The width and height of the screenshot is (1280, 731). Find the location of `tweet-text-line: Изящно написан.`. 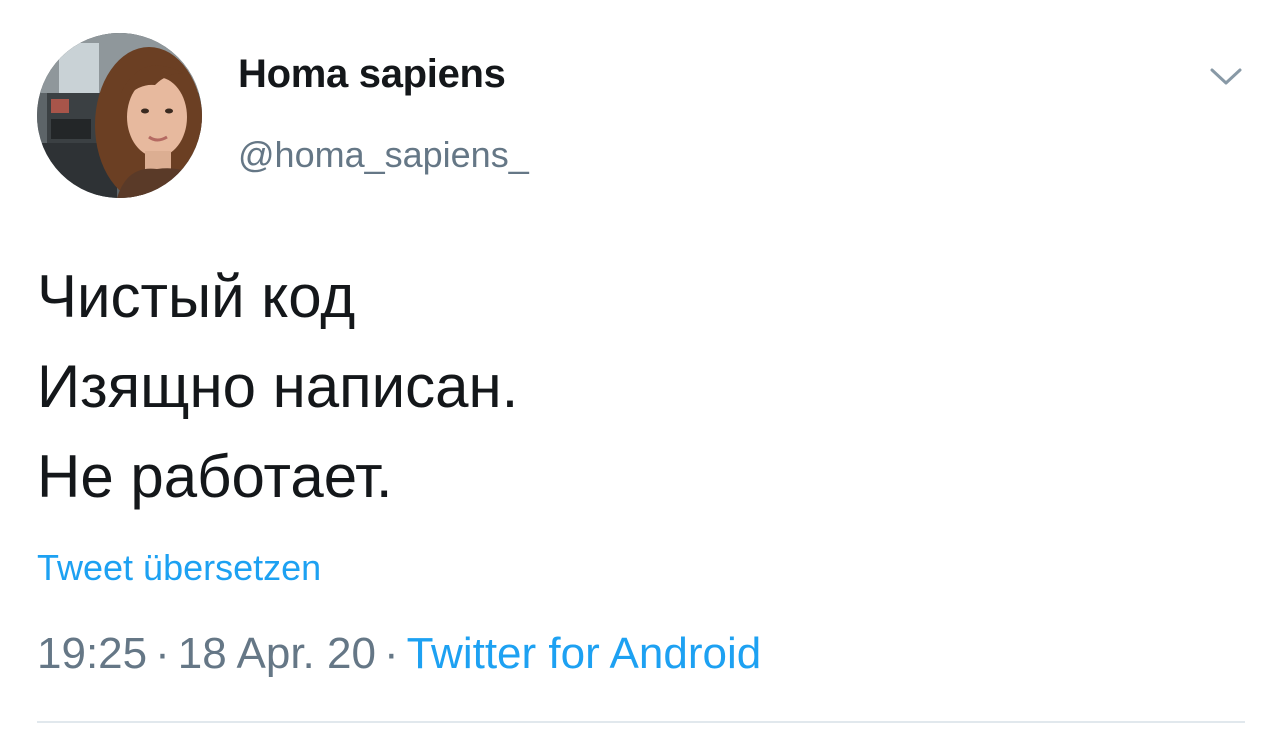

tweet-text-line: Изящно написан. is located at coordinates (278, 386).